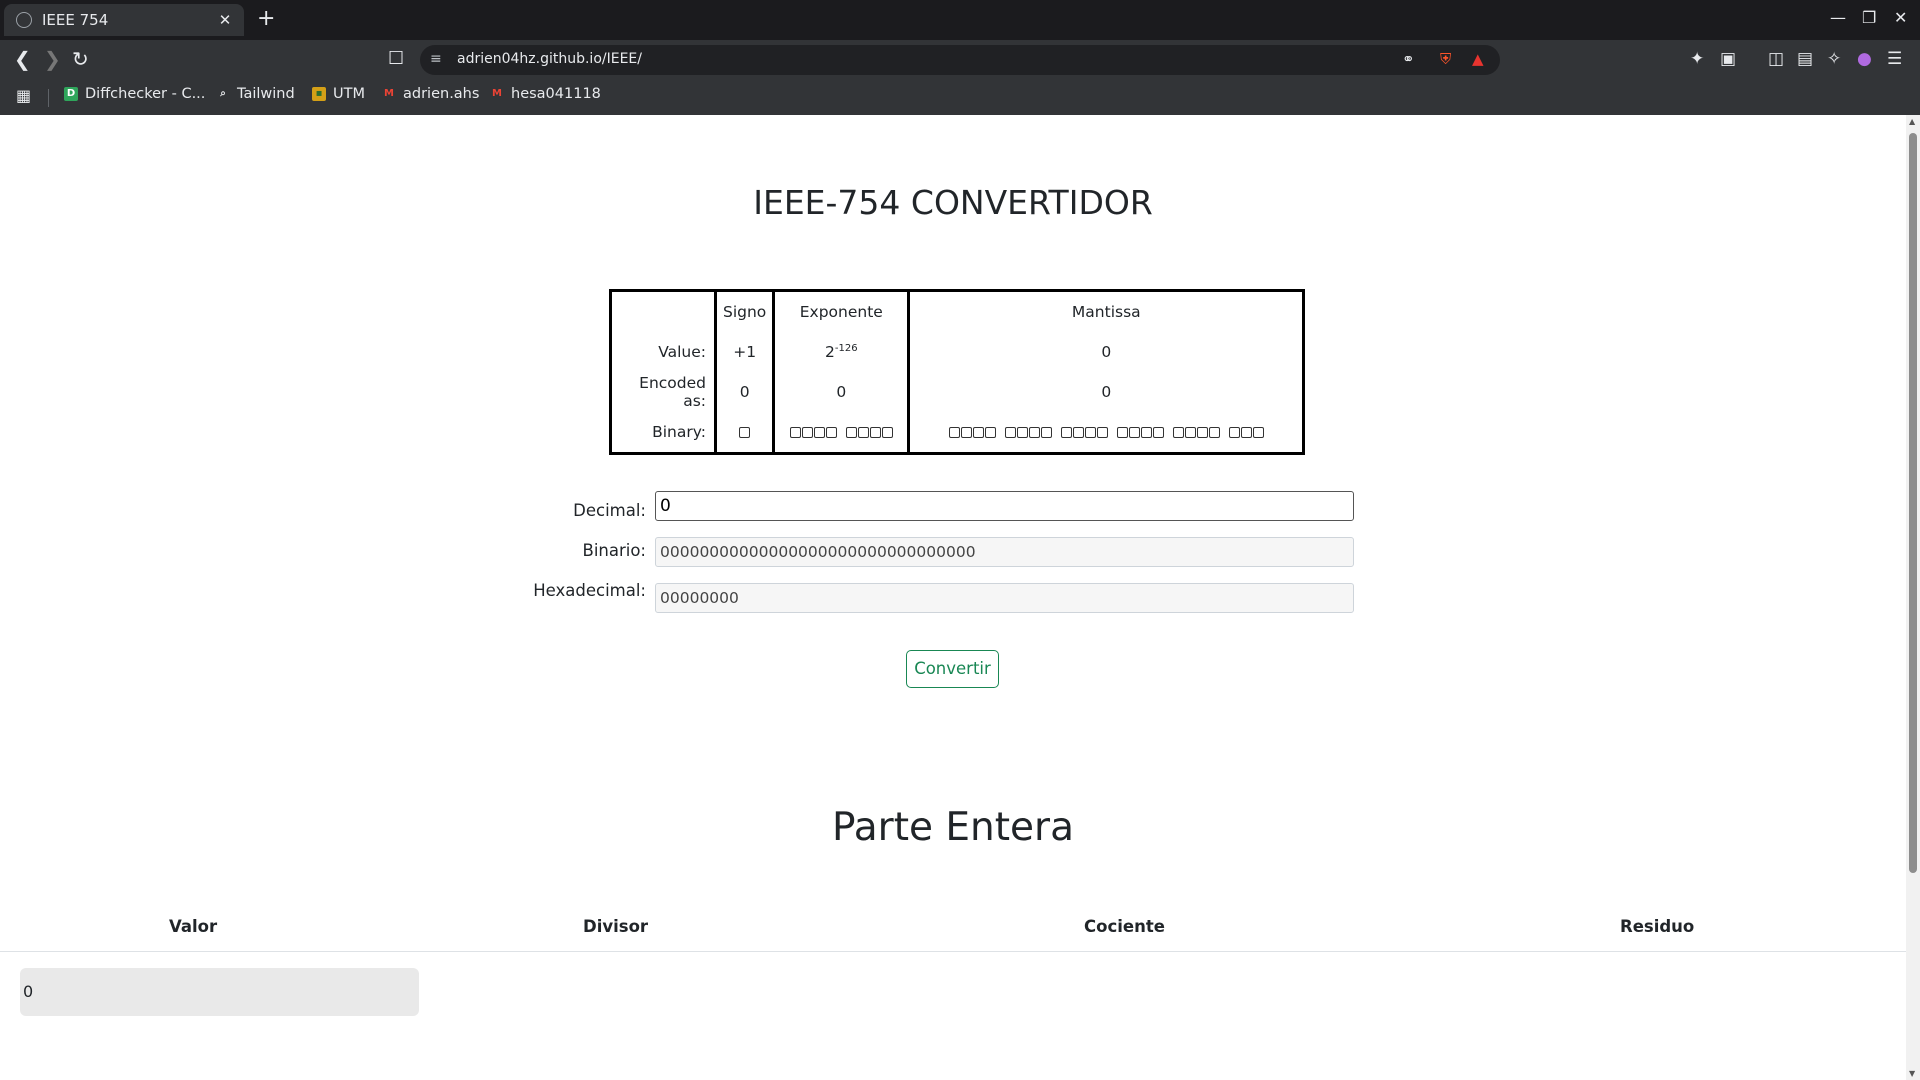 This screenshot has height=1080, width=1920. I want to click on apps-grid-icon: ▦, so click(23, 95).